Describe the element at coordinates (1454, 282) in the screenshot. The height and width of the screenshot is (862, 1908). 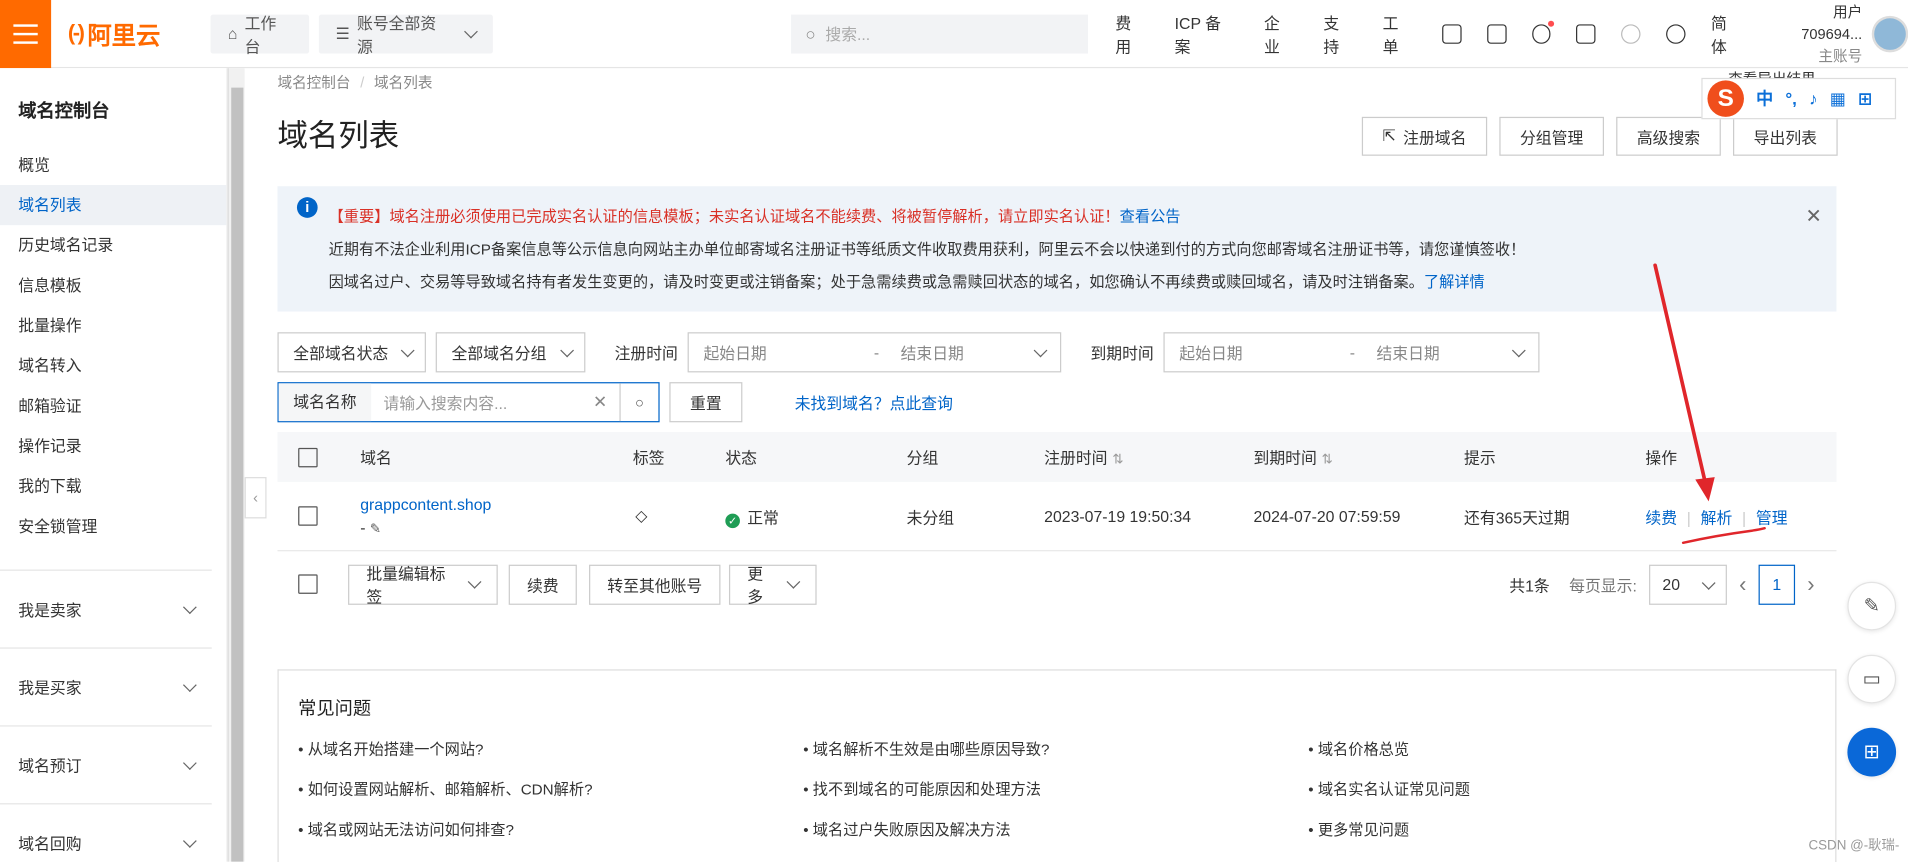
I see `notice-details-link: 了解详情` at that location.